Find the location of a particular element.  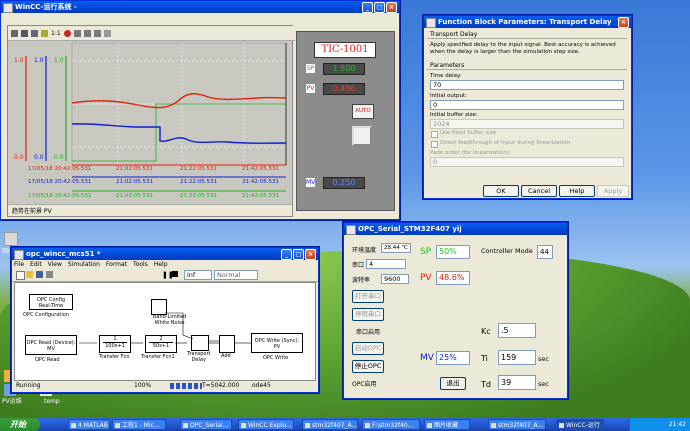

start-button: 开始 is located at coordinates (20, 424).